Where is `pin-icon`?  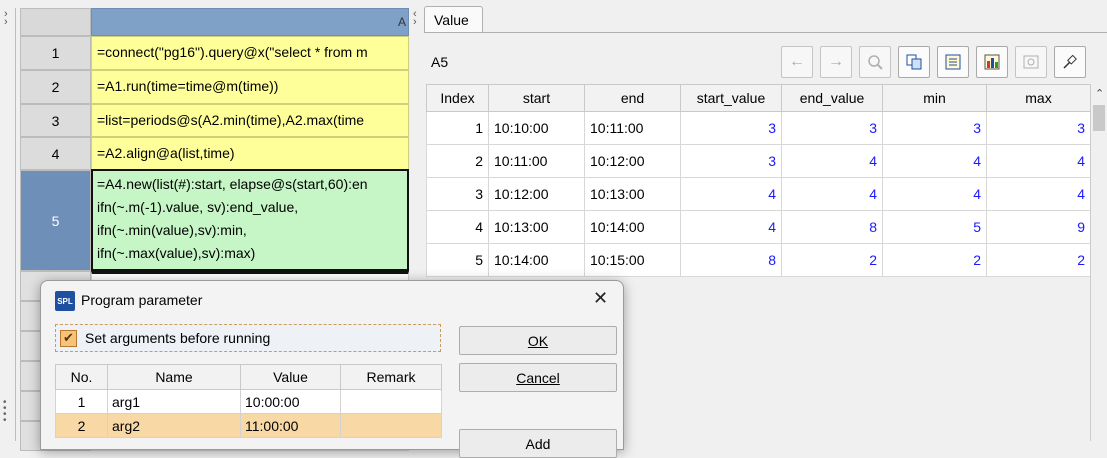 pin-icon is located at coordinates (1070, 62).